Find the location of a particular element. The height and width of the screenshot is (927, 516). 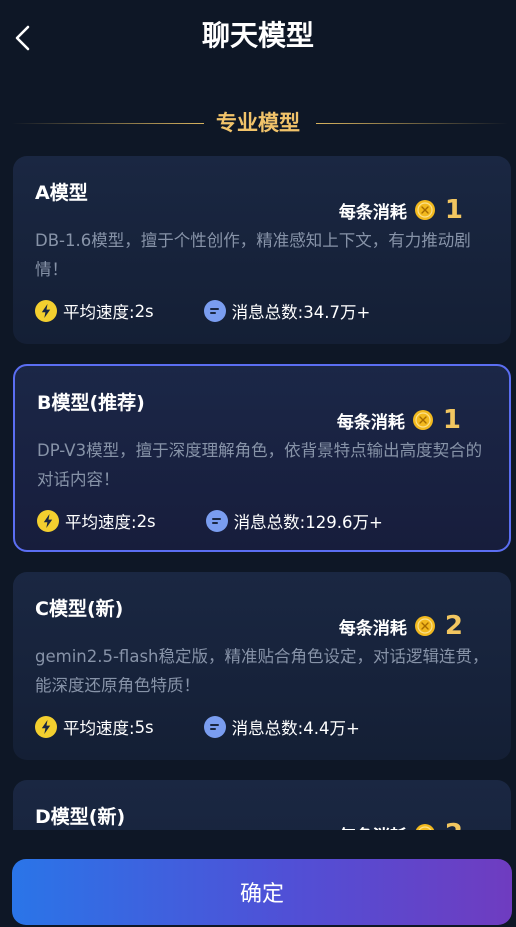

model-stats: 平均速度: 2s 消息总数: 129.6万+ is located at coordinates (210, 521).